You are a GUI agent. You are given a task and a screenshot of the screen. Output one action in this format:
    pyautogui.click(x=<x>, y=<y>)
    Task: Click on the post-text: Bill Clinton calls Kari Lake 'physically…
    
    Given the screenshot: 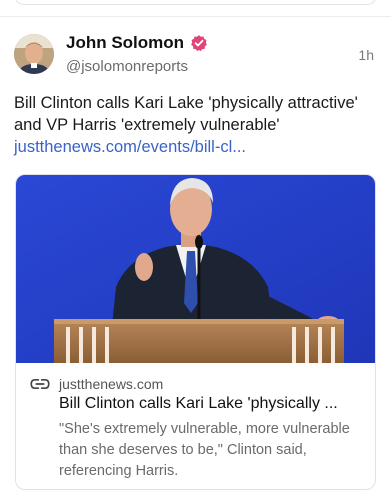 What is the action you would take?
    pyautogui.click(x=194, y=125)
    